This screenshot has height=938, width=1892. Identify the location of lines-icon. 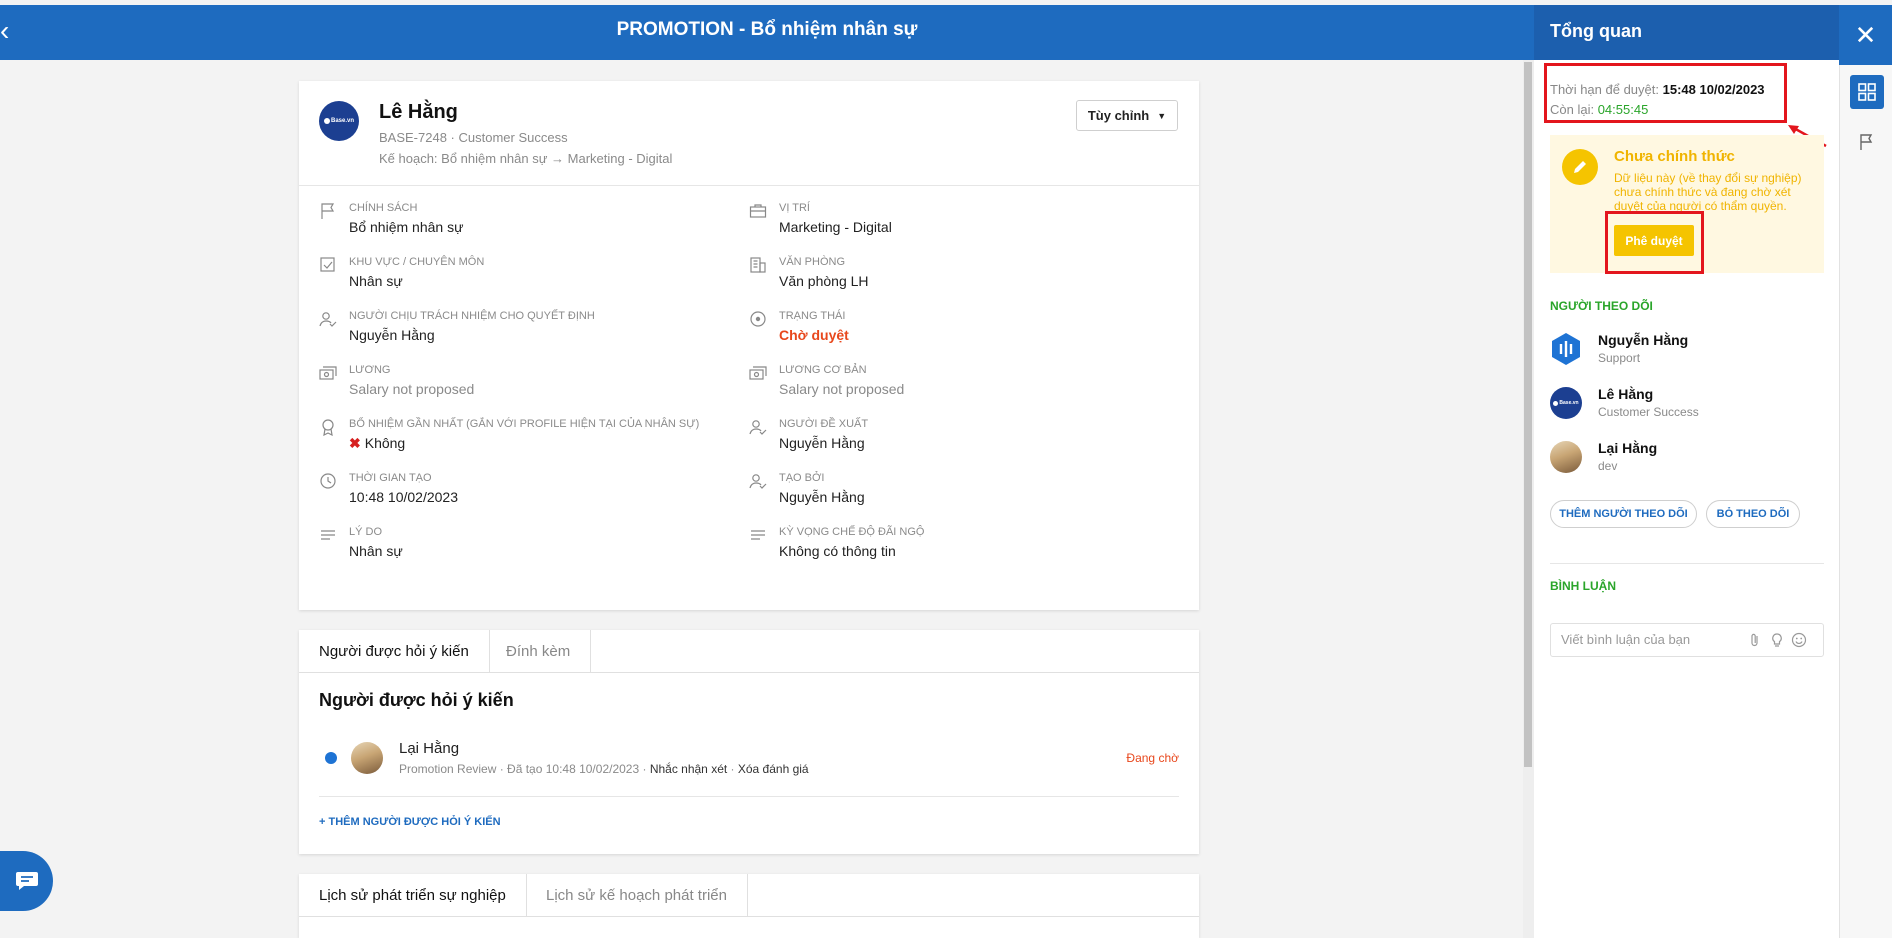
(328, 535).